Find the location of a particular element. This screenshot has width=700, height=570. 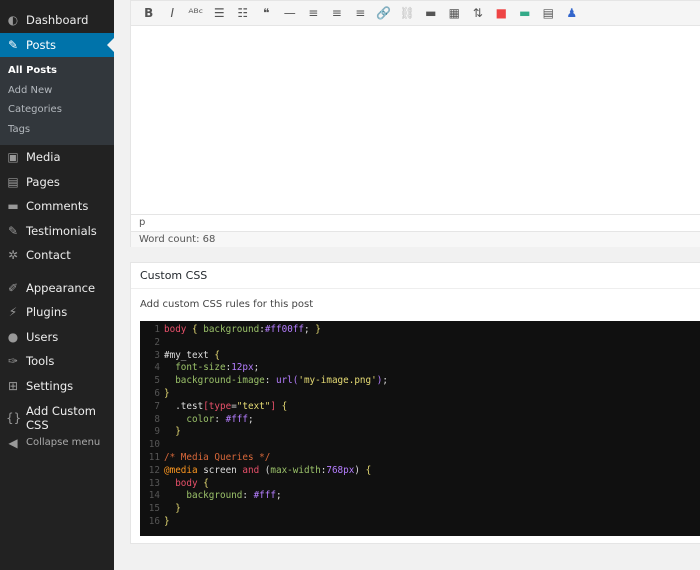

code-token: ( is located at coordinates (265, 470).